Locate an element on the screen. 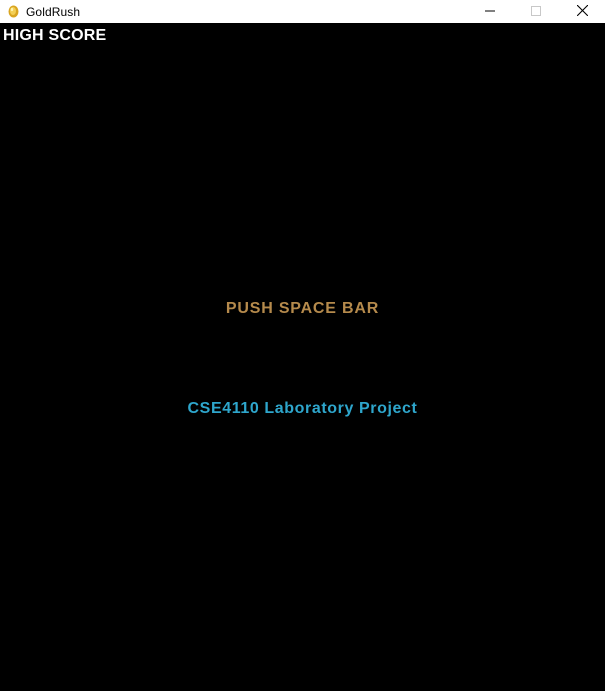 This screenshot has width=605, height=691. window-controls is located at coordinates (536, 11).